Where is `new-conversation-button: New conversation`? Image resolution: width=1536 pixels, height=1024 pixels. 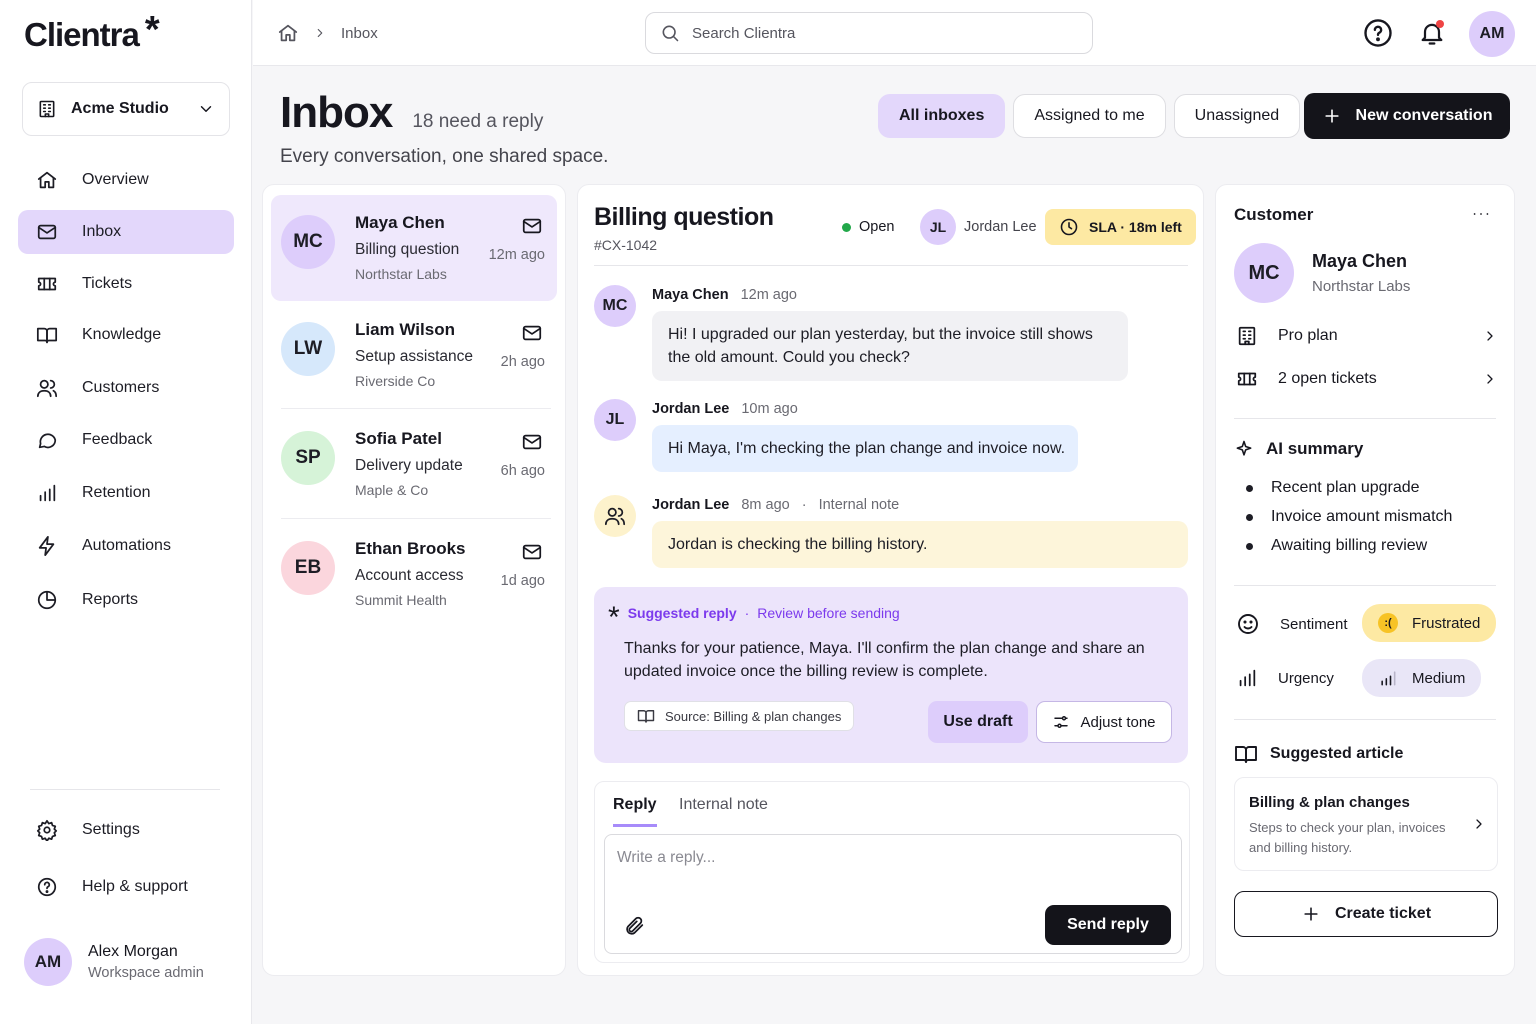
new-conversation-button: New conversation is located at coordinates (1407, 116).